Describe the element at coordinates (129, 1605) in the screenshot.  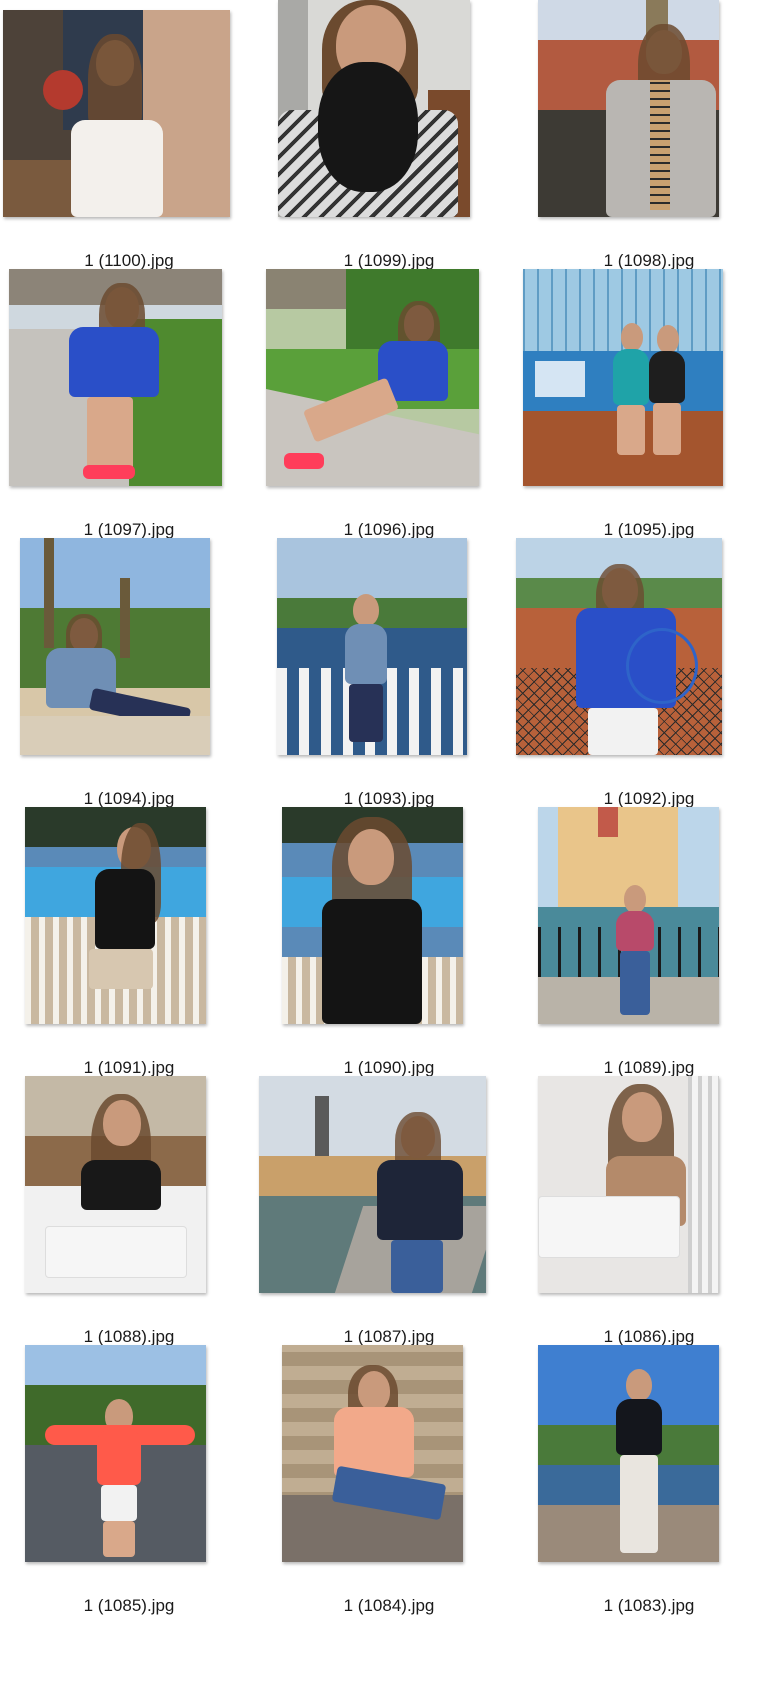
I see `file-name-label: 1 (1085).jpg` at that location.